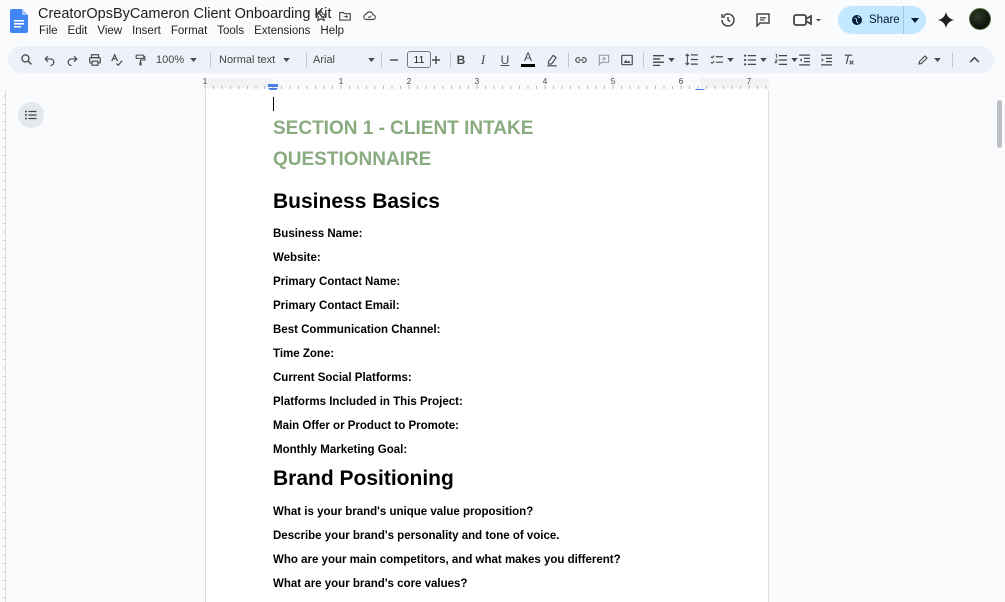 This screenshot has width=1005, height=602. What do you see at coordinates (728, 20) in the screenshot?
I see `version-history-icon` at bounding box center [728, 20].